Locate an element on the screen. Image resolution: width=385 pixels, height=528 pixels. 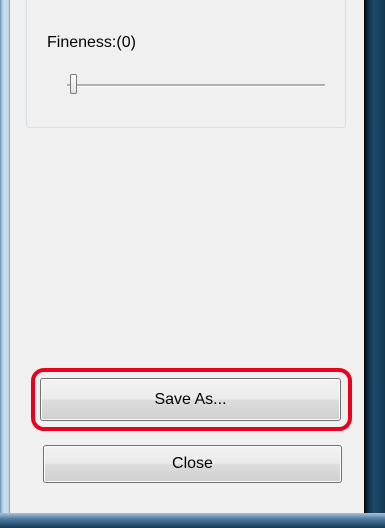
window-frame-bottom is located at coordinates (192, 520).